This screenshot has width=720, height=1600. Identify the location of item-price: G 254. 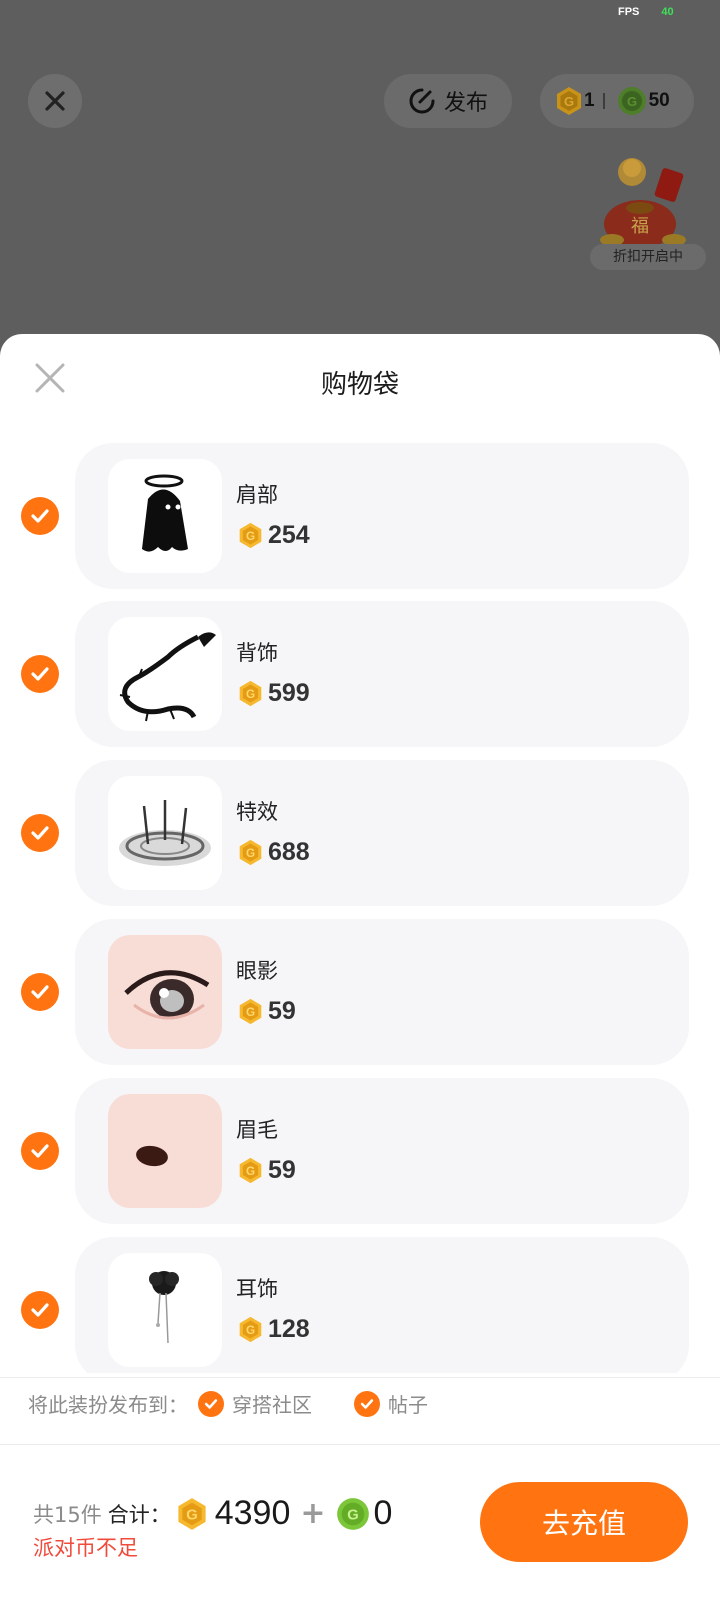
(273, 535).